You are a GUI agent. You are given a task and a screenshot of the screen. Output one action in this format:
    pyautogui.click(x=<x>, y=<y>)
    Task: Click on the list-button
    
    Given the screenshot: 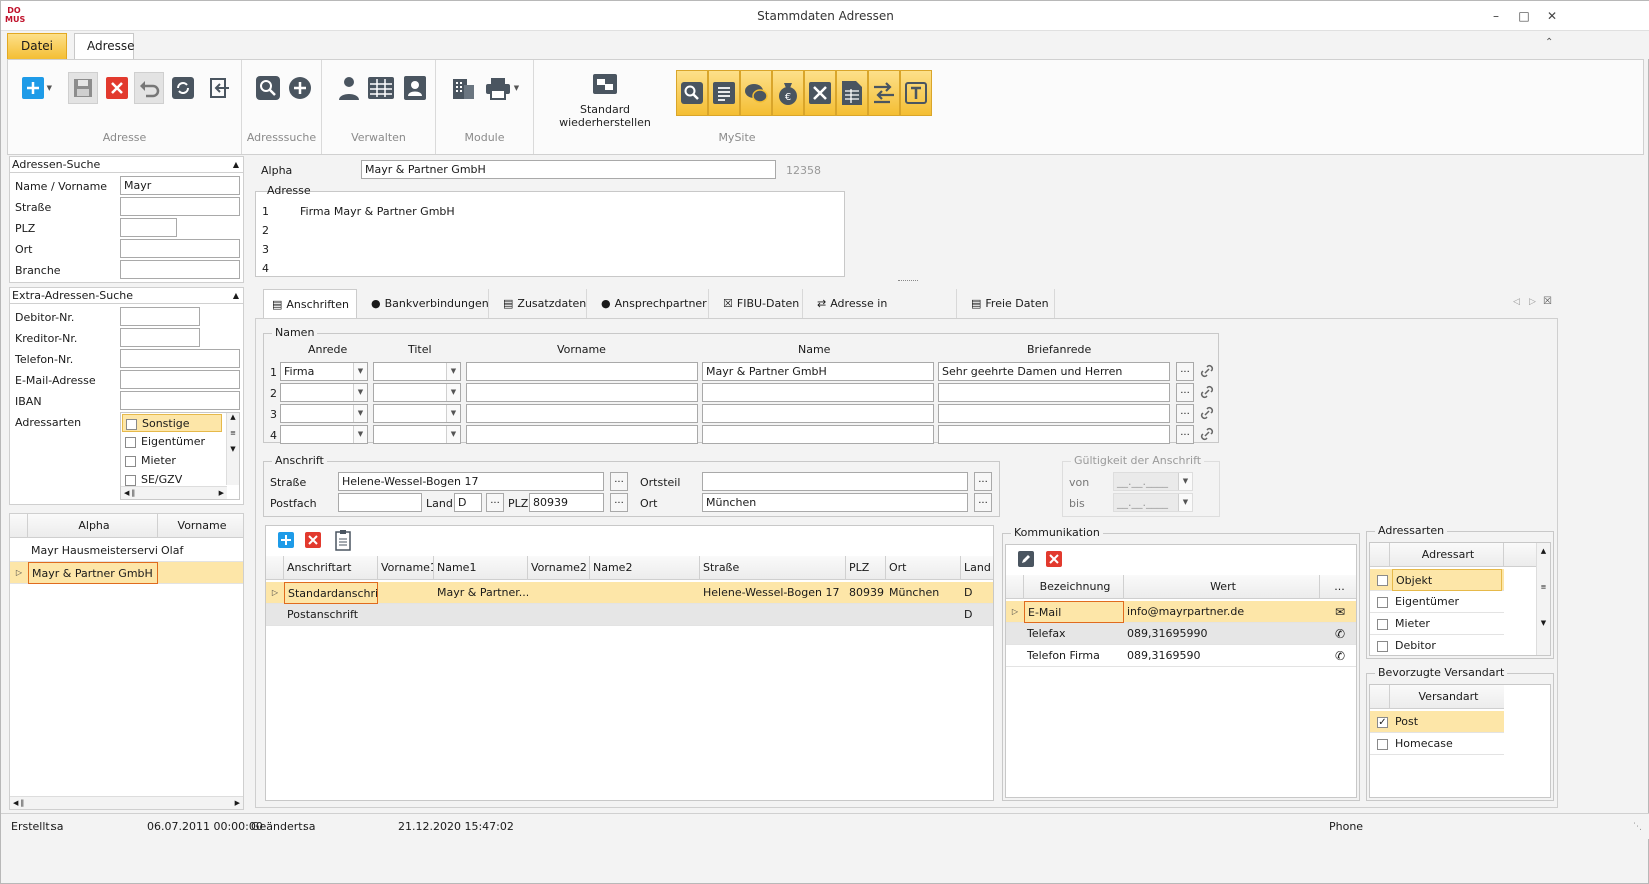 What is the action you would take?
    pyautogui.click(x=381, y=88)
    